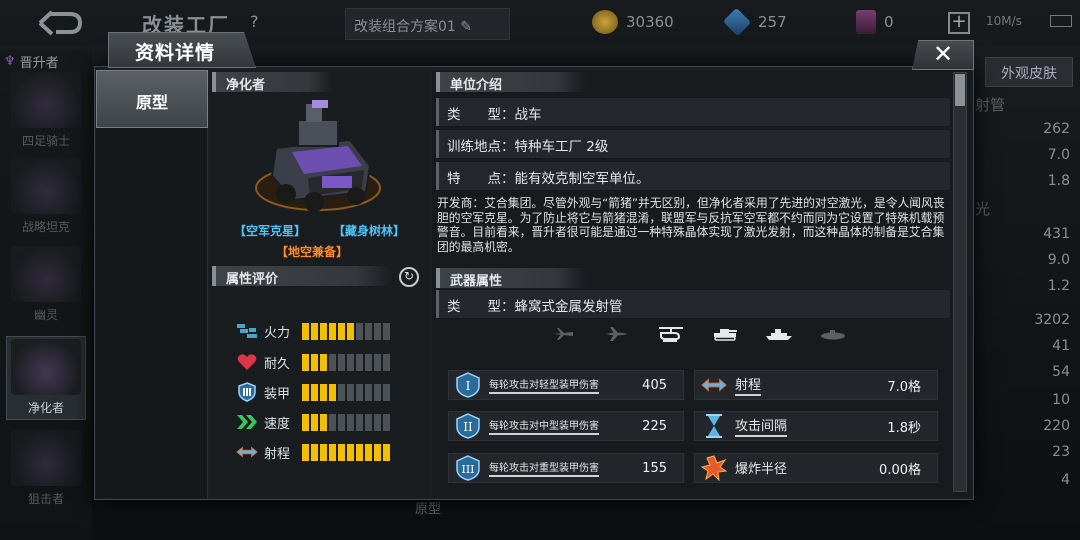 The image size is (1080, 540). Describe the element at coordinates (152, 99) in the screenshot. I see `tab-prototype: 原型` at that location.